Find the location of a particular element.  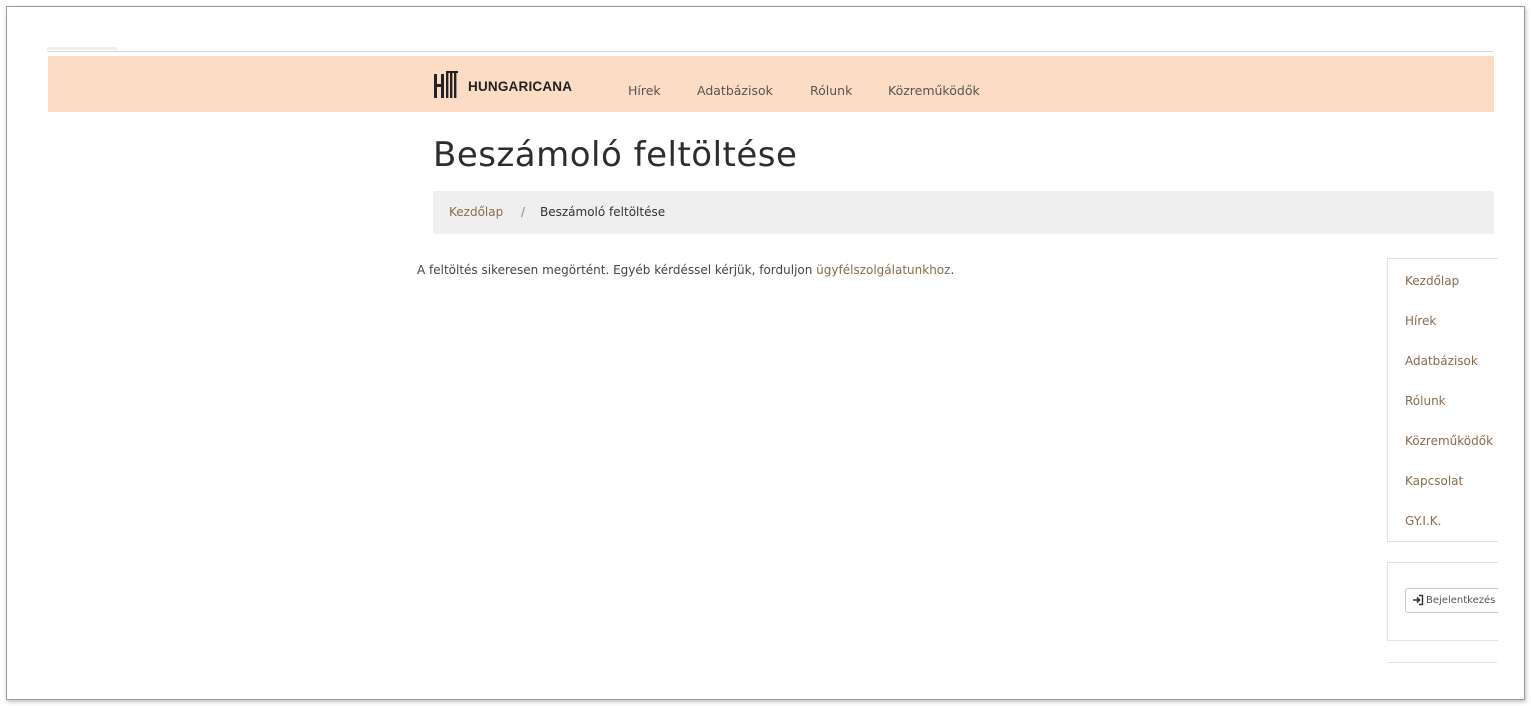

breadcrumb: Kezdőlap / Beszámoló feltöltése is located at coordinates (963, 212).